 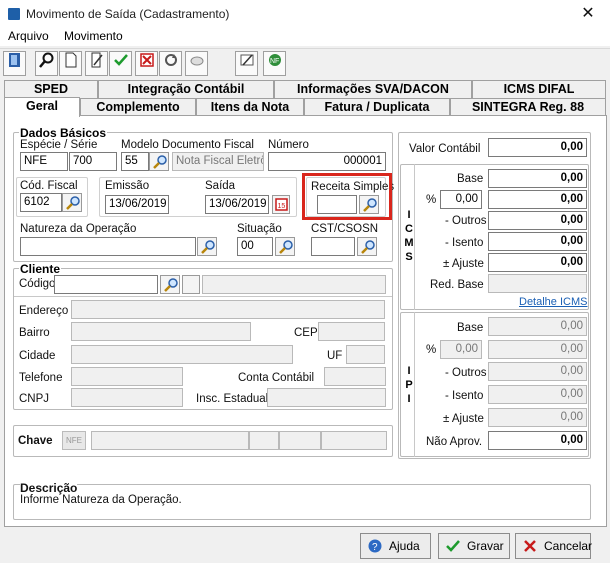 I want to click on ipi-isento-field: 0,00, so click(x=537, y=394).